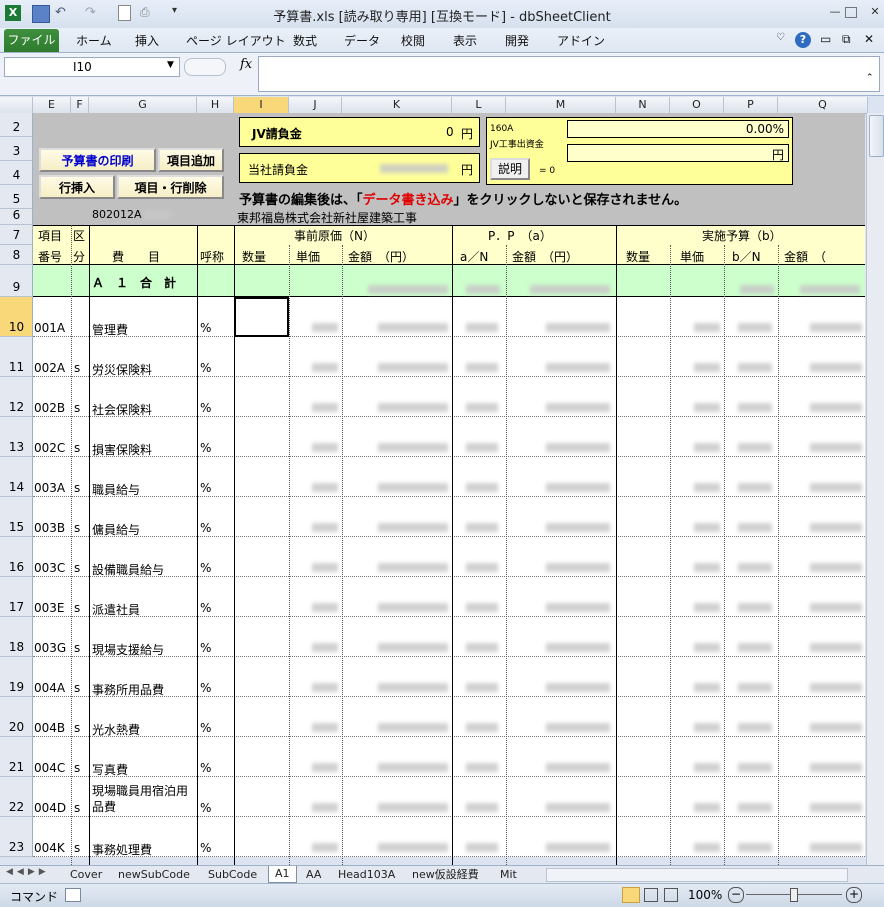 This screenshot has height=907, width=884. What do you see at coordinates (49, 488) in the screenshot?
I see `item-code: 003A` at bounding box center [49, 488].